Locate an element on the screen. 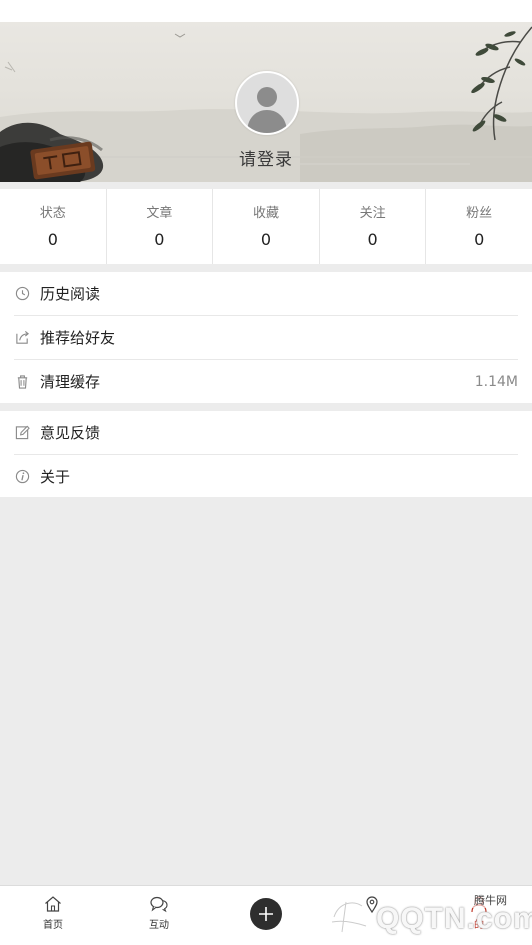  menu-item-history: 历史阅读 is located at coordinates (266, 294).